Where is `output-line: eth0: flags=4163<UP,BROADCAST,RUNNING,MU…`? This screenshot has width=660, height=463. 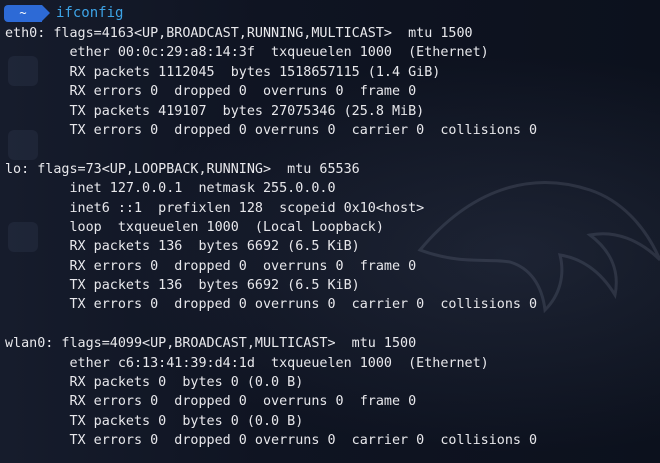
output-line: eth0: flags=4163<UP,BROADCAST,RUNNING,MU… is located at coordinates (239, 33).